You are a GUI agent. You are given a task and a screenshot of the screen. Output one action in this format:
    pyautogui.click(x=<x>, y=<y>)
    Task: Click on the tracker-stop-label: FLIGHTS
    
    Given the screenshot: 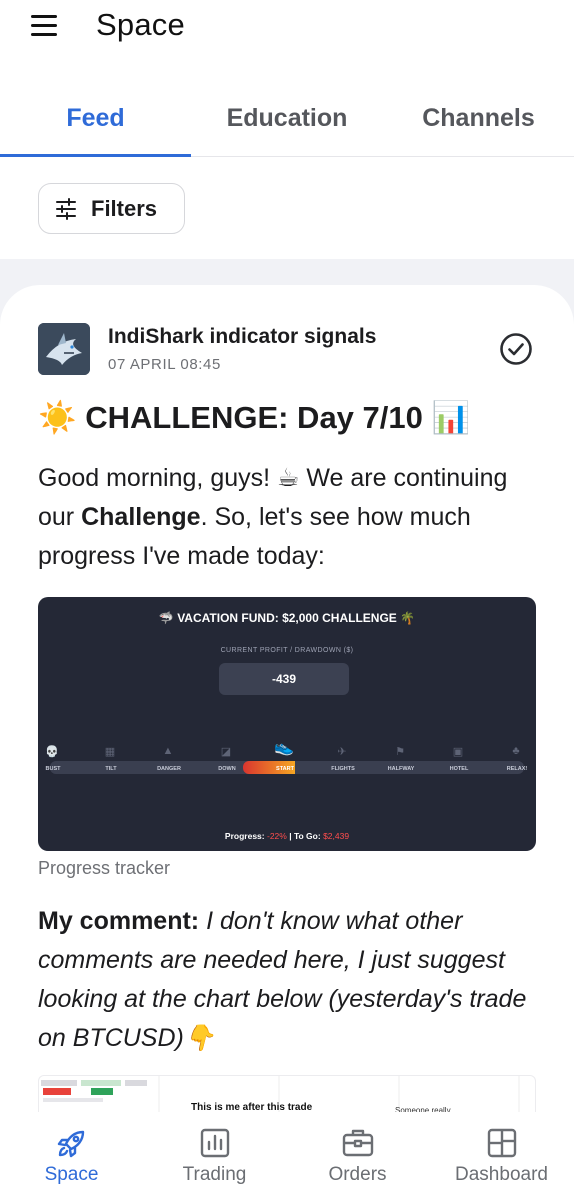 What is the action you would take?
    pyautogui.click(x=343, y=769)
    